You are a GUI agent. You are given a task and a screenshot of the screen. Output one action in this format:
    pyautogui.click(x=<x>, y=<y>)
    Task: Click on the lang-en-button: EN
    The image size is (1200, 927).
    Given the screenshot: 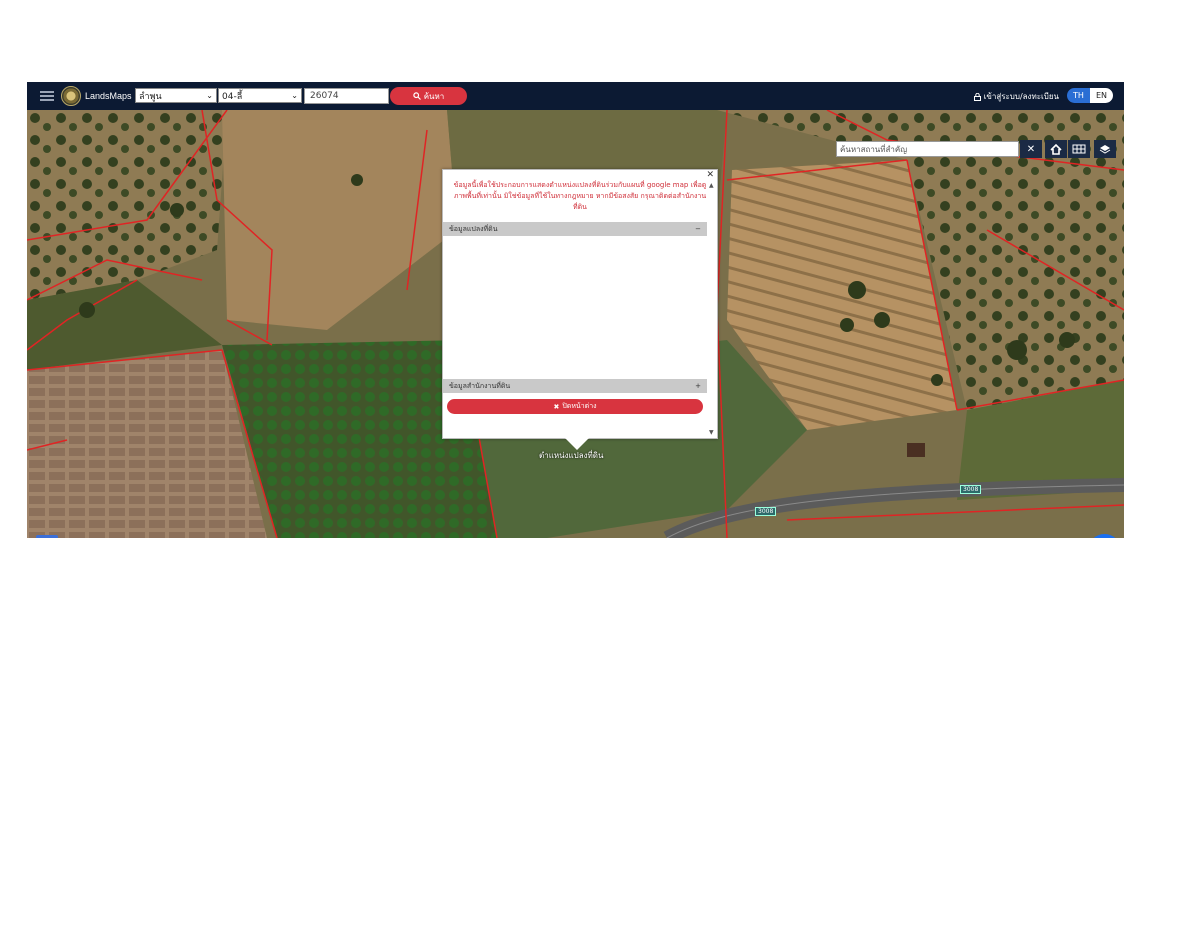 What is the action you would take?
    pyautogui.click(x=1101, y=95)
    